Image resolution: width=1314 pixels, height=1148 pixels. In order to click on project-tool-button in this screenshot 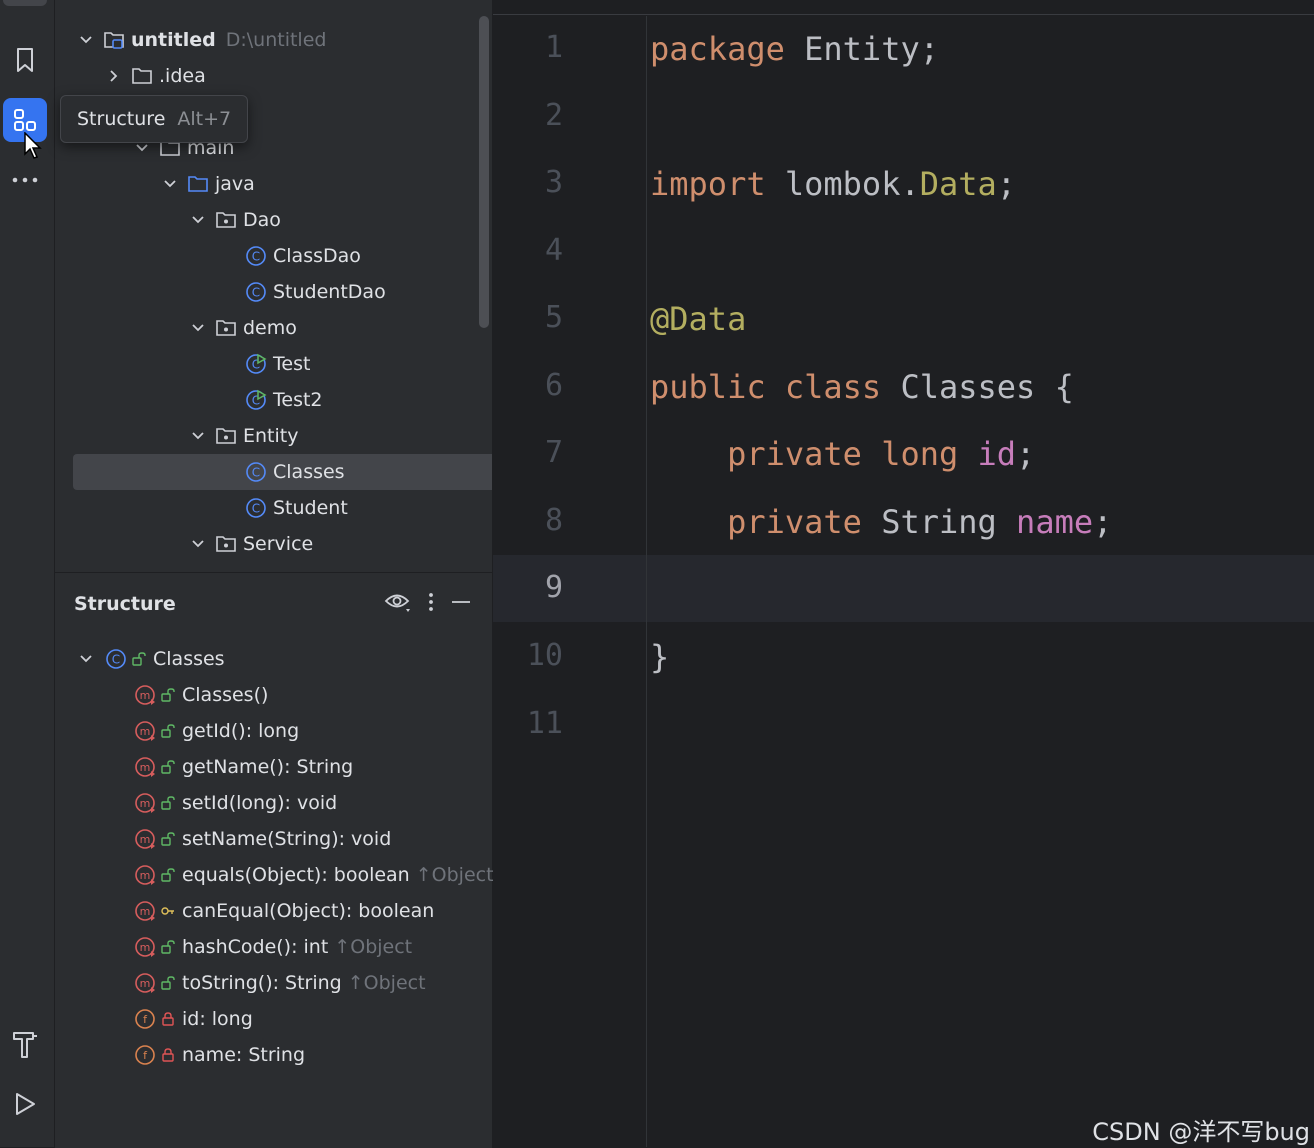, I will do `click(25, 3)`.